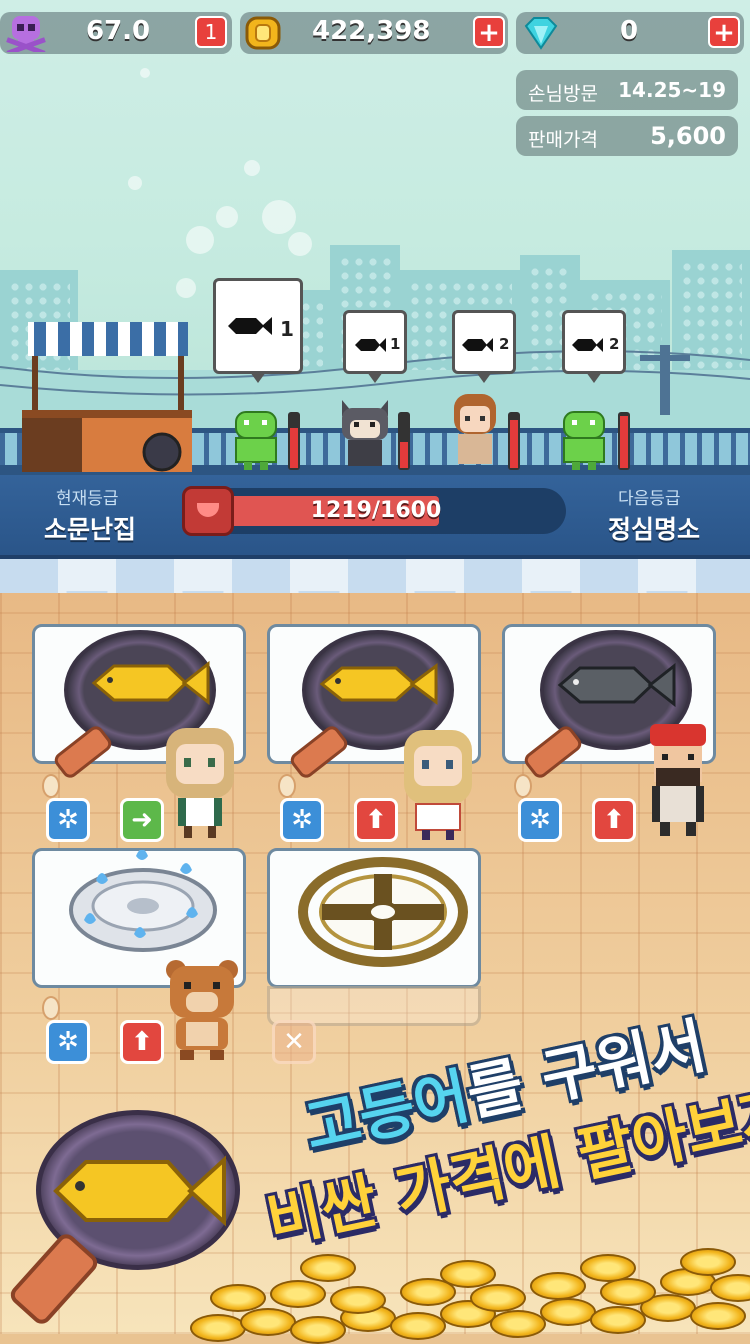 The image size is (750, 1344). What do you see at coordinates (107, 397) in the screenshot?
I see `fish-stall` at bounding box center [107, 397].